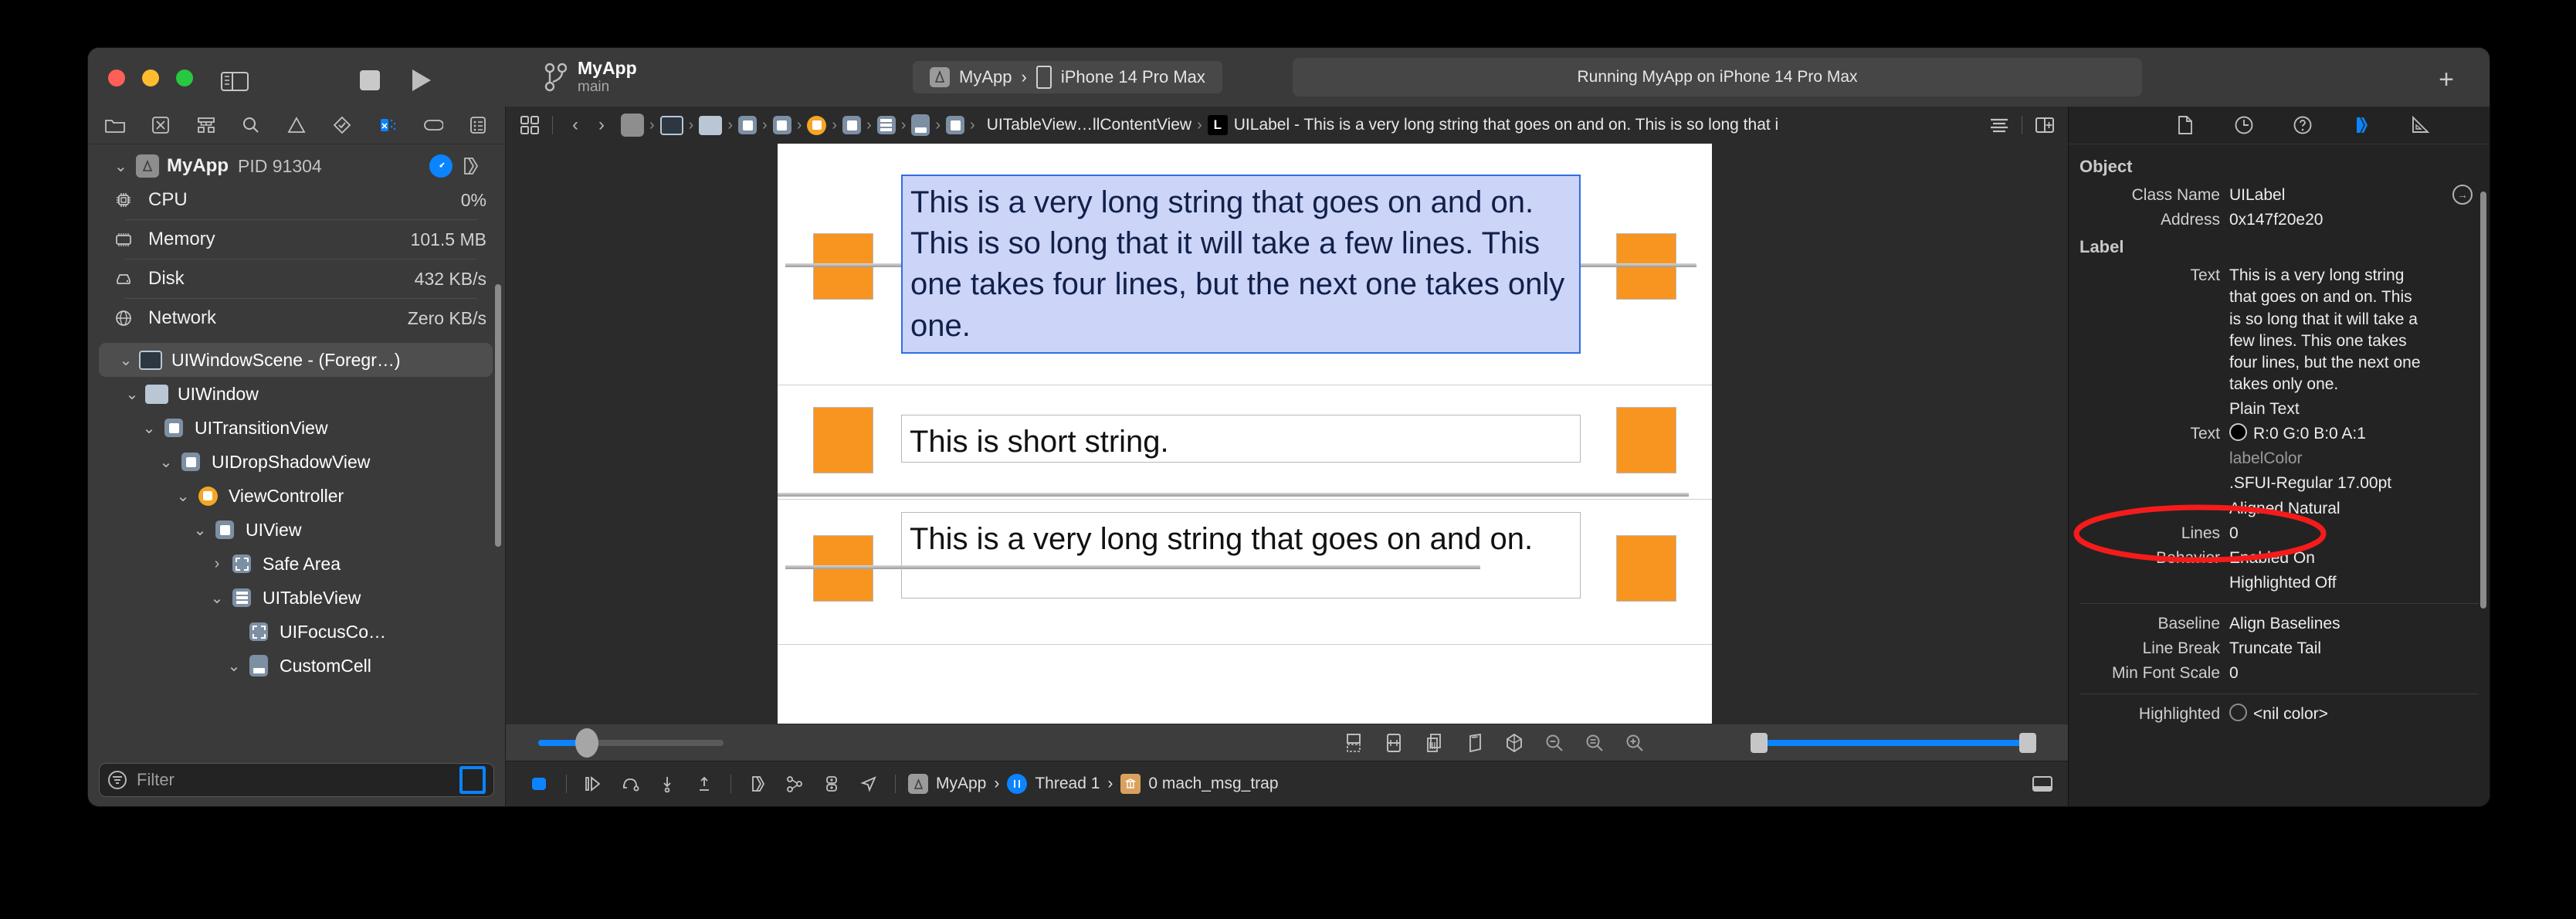 This screenshot has height=919, width=2576. Describe the element at coordinates (432, 125) in the screenshot. I see `breakpoint-icon` at that location.